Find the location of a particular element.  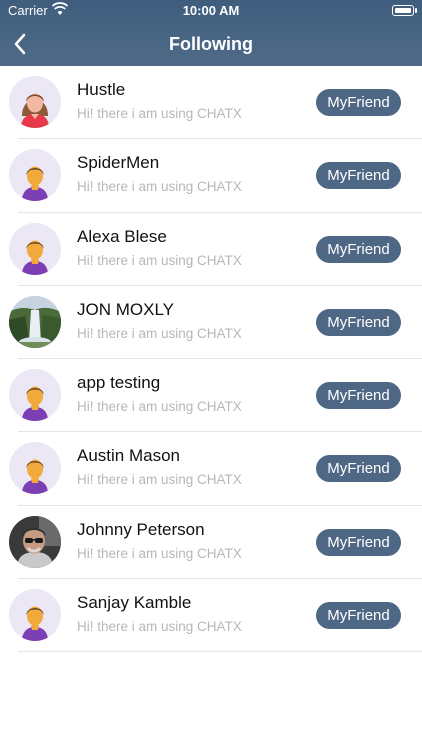

status-bar: Carrier 10:00 AM is located at coordinates (211, 11).